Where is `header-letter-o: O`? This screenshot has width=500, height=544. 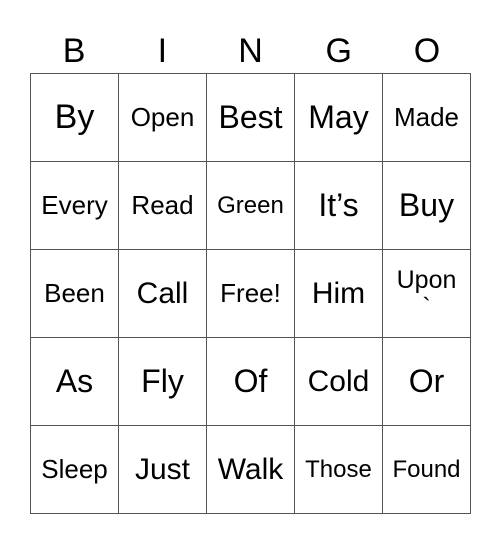
header-letter-o: O is located at coordinates (427, 51).